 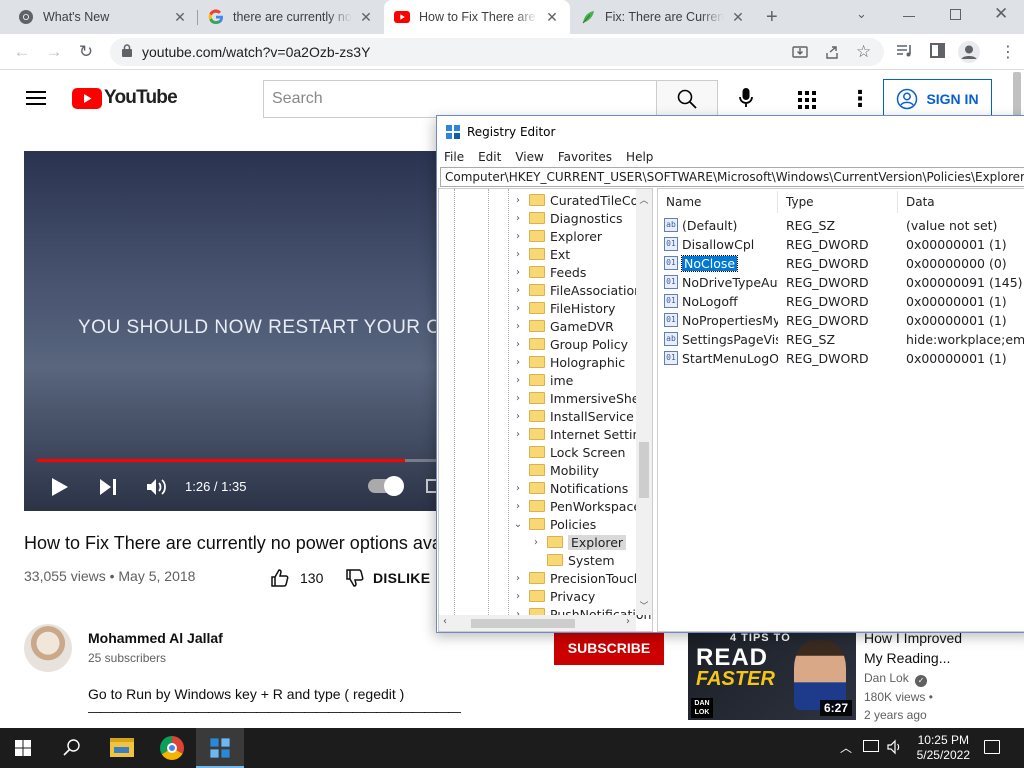 I want to click on taskbar-search-icon, so click(x=72, y=748).